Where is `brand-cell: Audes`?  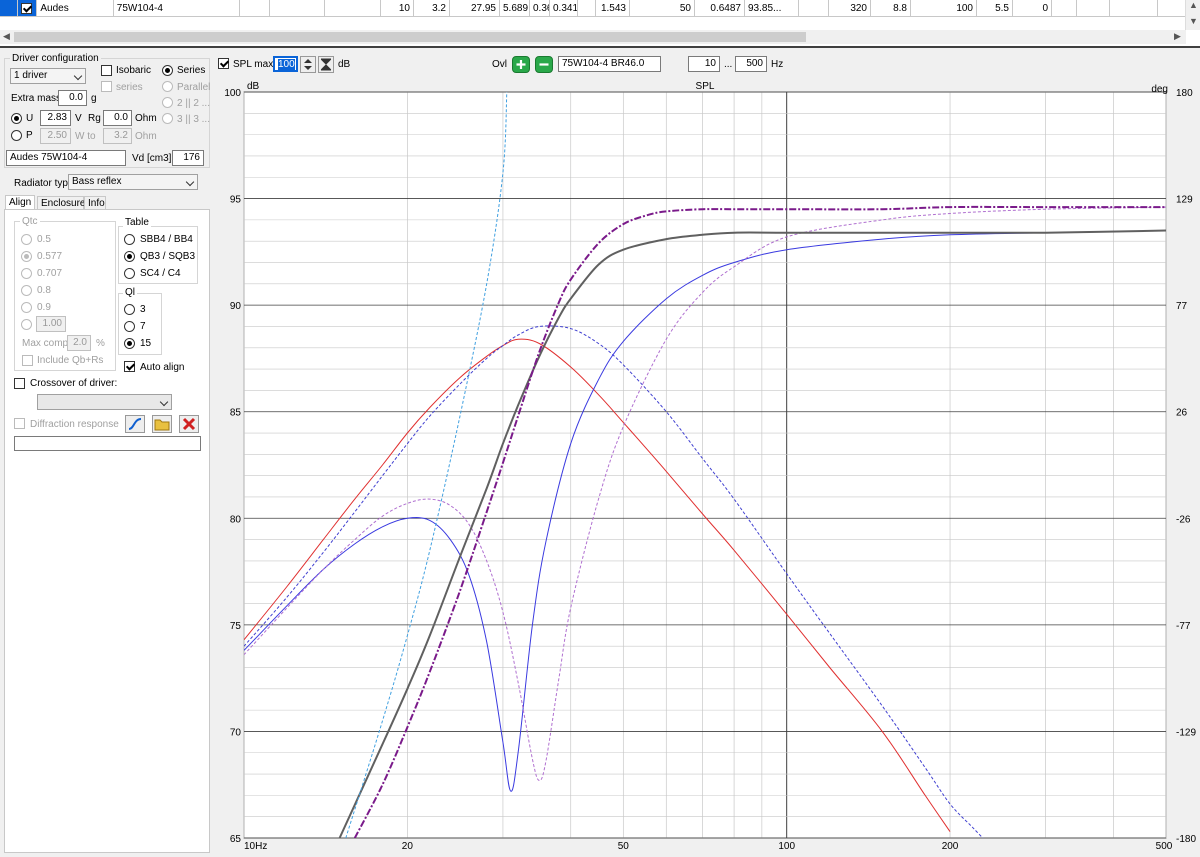 brand-cell: Audes is located at coordinates (75, 8).